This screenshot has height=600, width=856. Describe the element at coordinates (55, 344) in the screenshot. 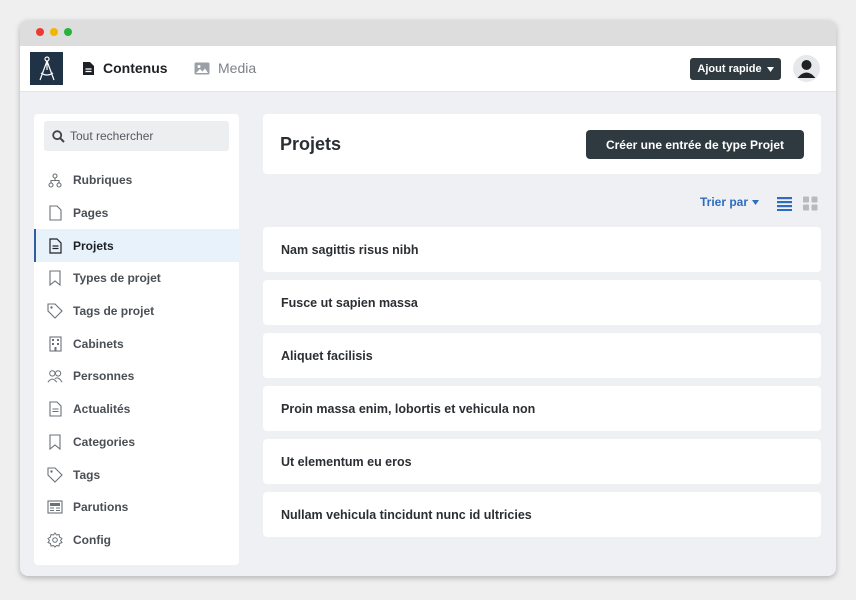

I see `building-icon` at that location.